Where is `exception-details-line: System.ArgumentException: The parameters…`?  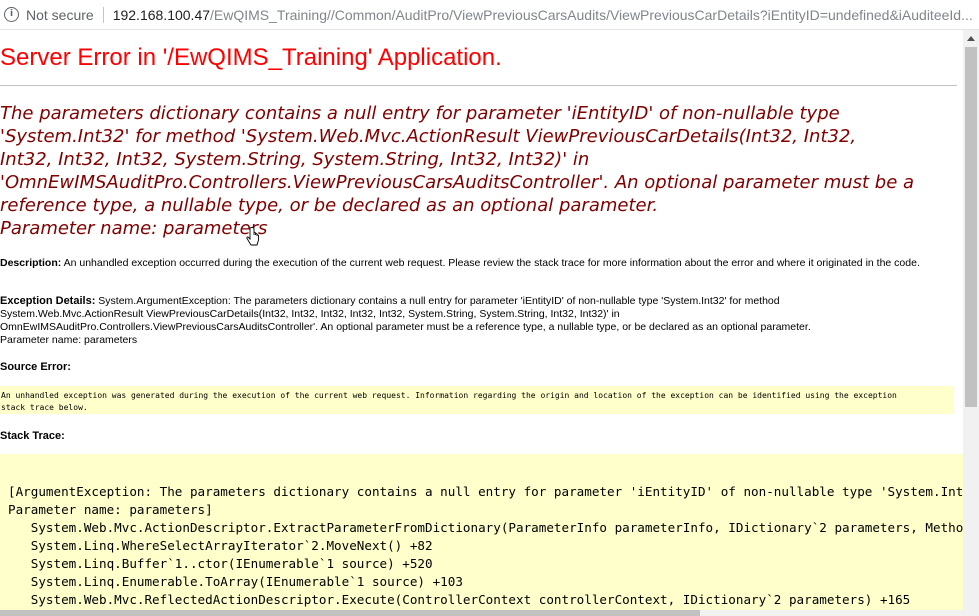
exception-details-line: System.ArgumentException: The parameters… is located at coordinates (439, 301).